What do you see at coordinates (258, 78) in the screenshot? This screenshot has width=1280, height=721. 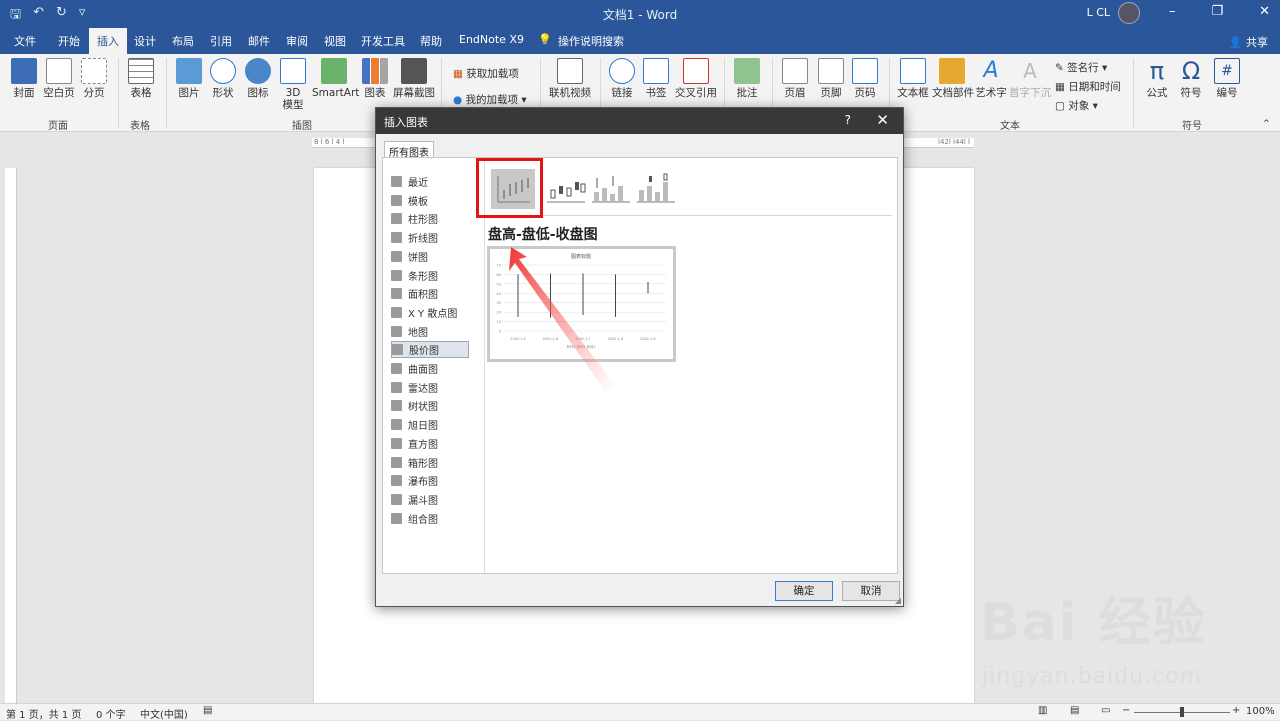 I see `icons-button: 图标` at bounding box center [258, 78].